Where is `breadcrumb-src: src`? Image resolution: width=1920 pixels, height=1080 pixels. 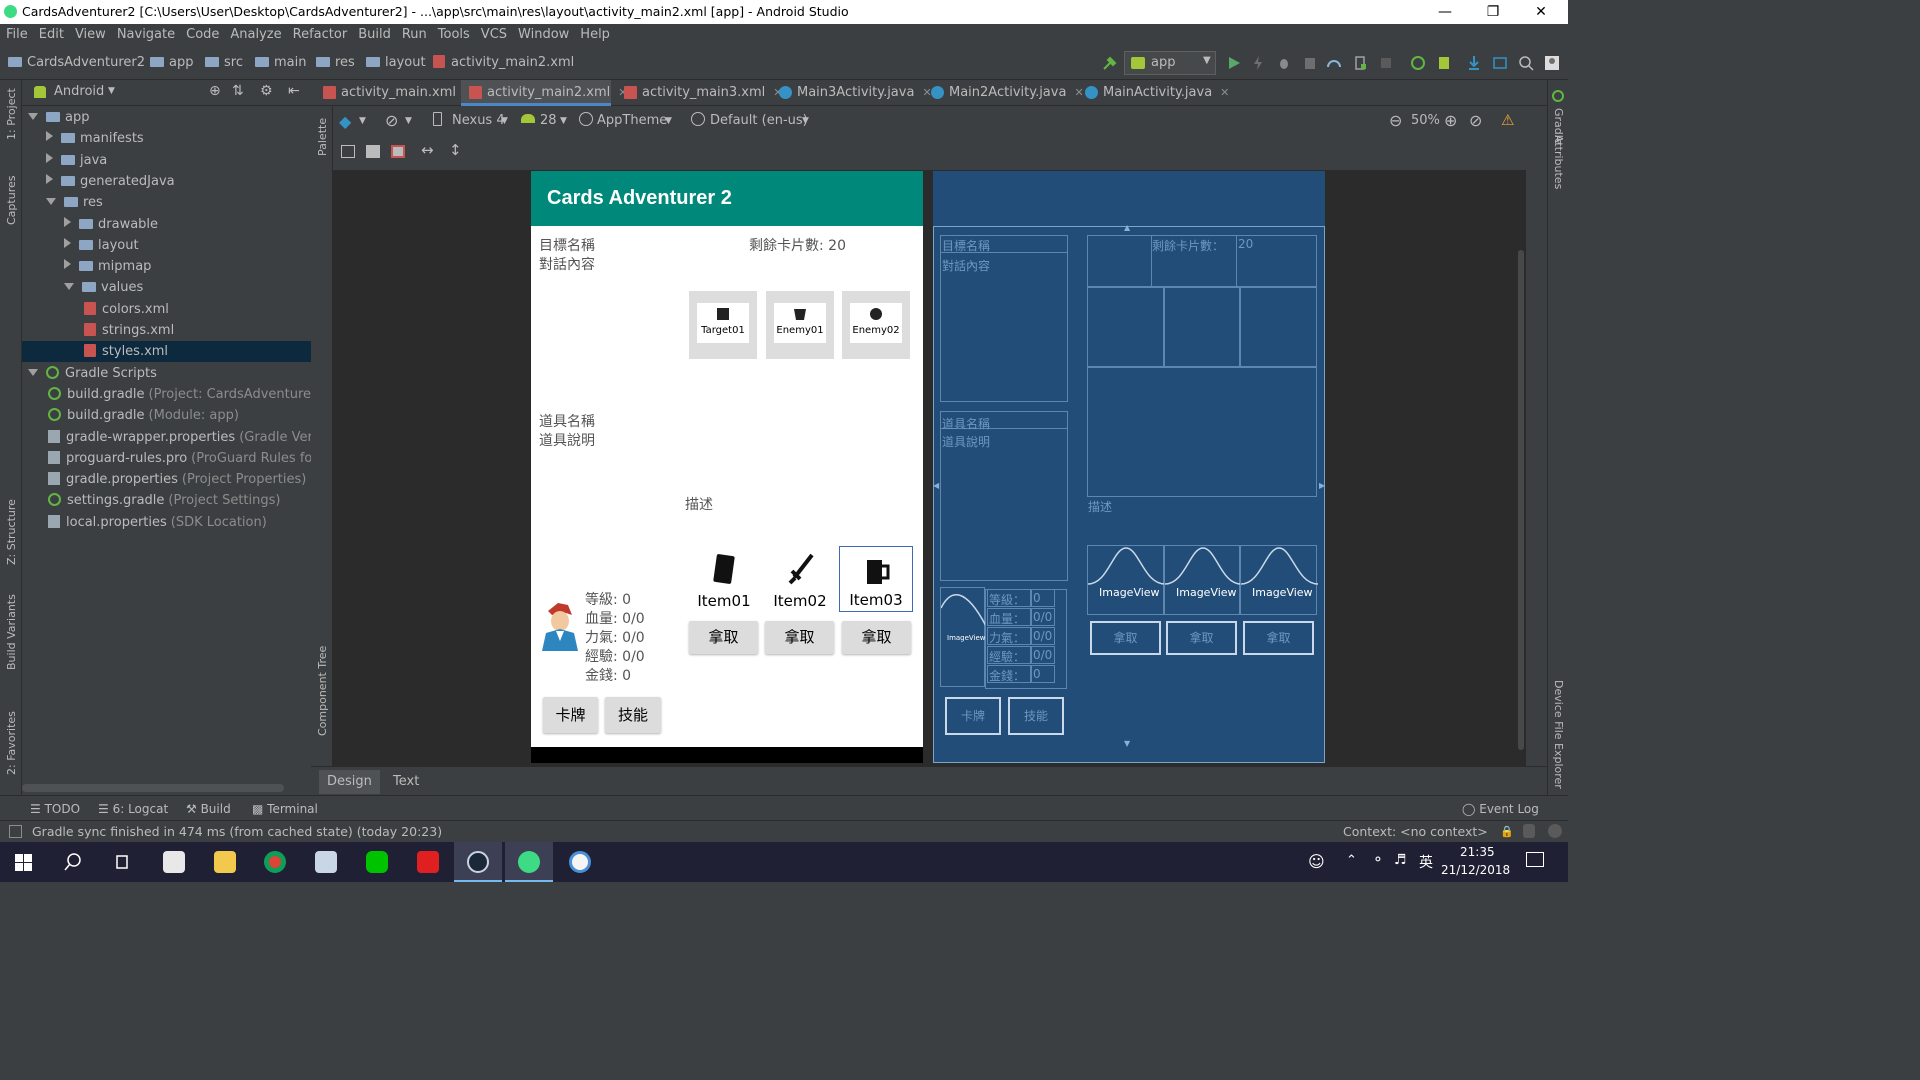
breadcrumb-src: src is located at coordinates (224, 62).